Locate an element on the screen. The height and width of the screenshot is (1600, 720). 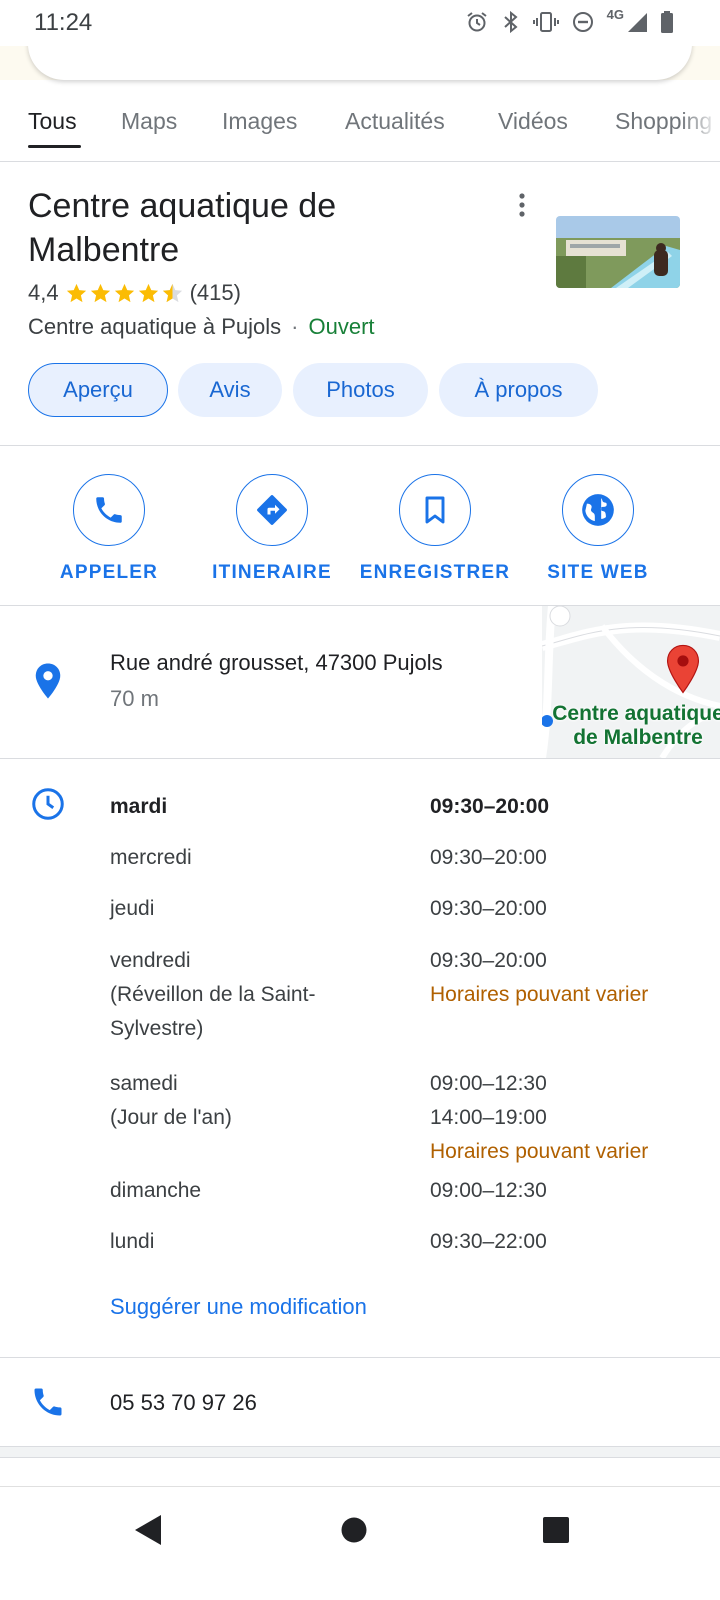
alarm-icon is located at coordinates (477, 22).